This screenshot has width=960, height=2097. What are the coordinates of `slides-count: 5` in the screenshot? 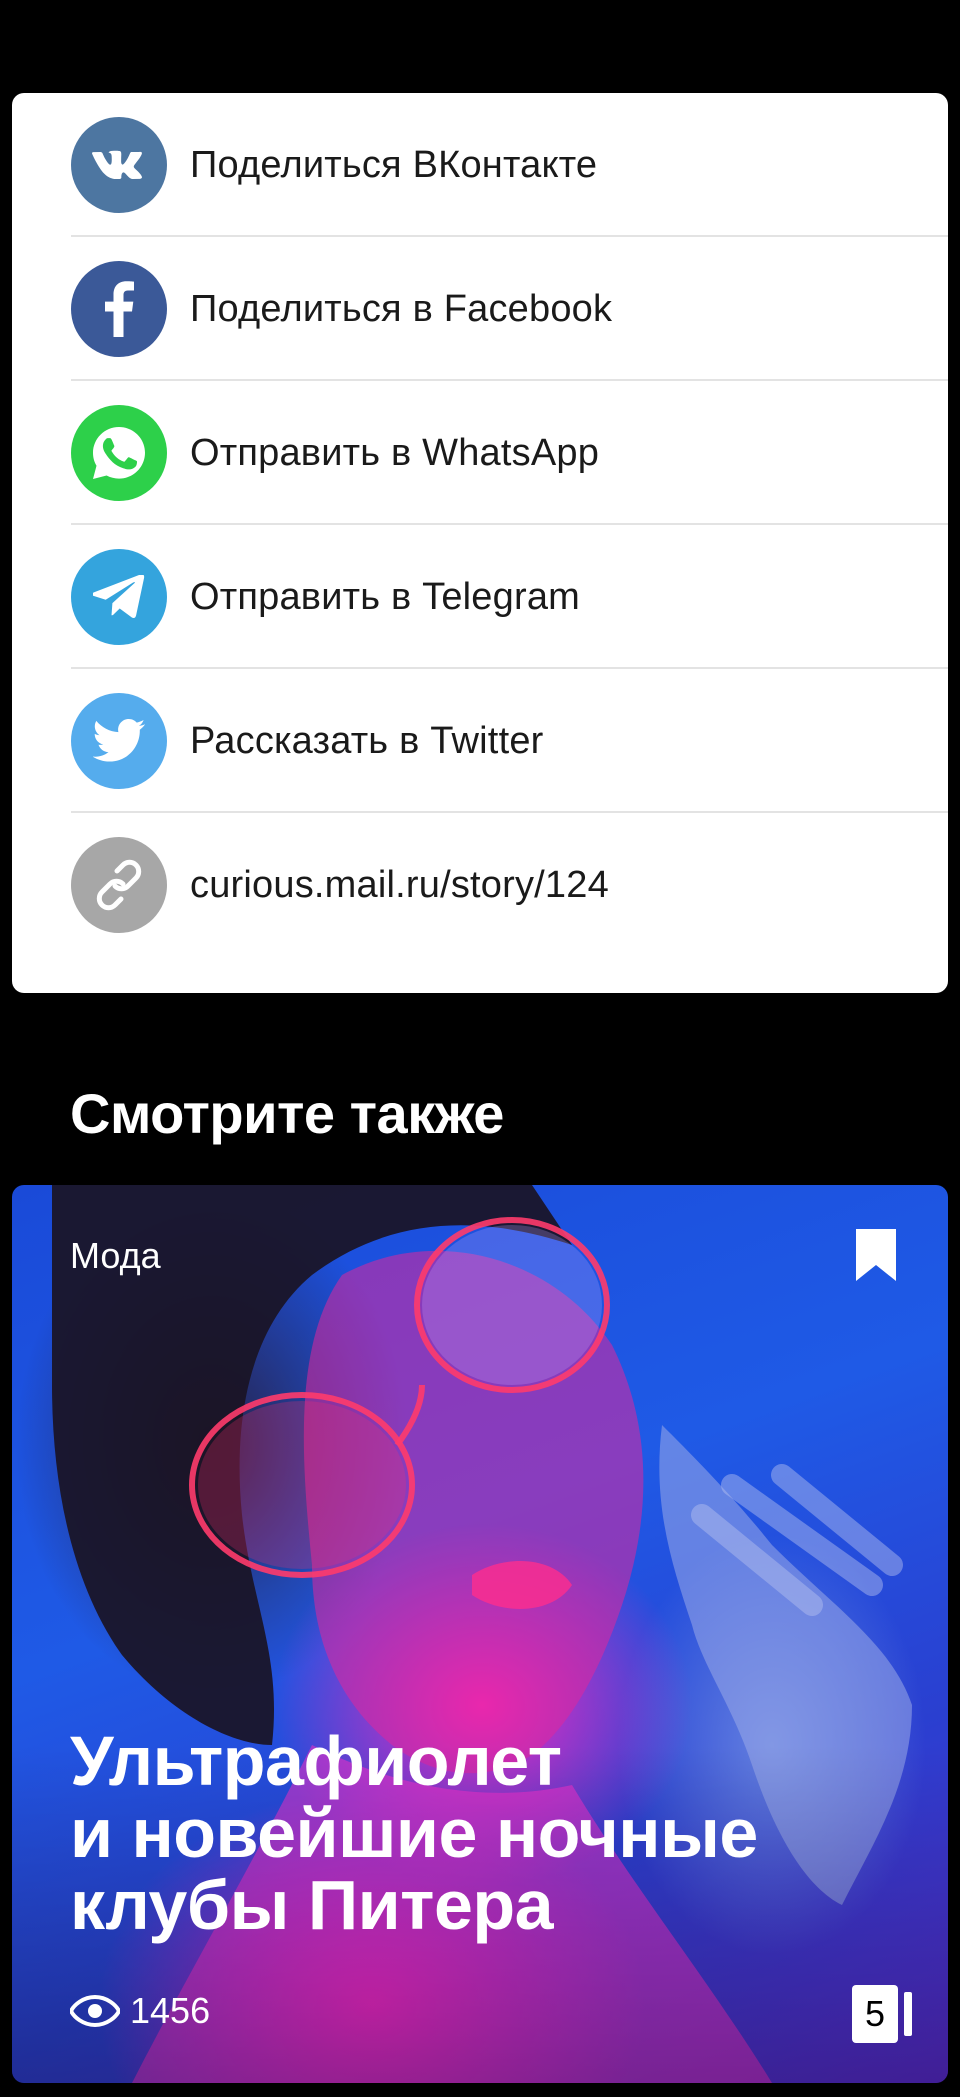 It's located at (875, 2014).